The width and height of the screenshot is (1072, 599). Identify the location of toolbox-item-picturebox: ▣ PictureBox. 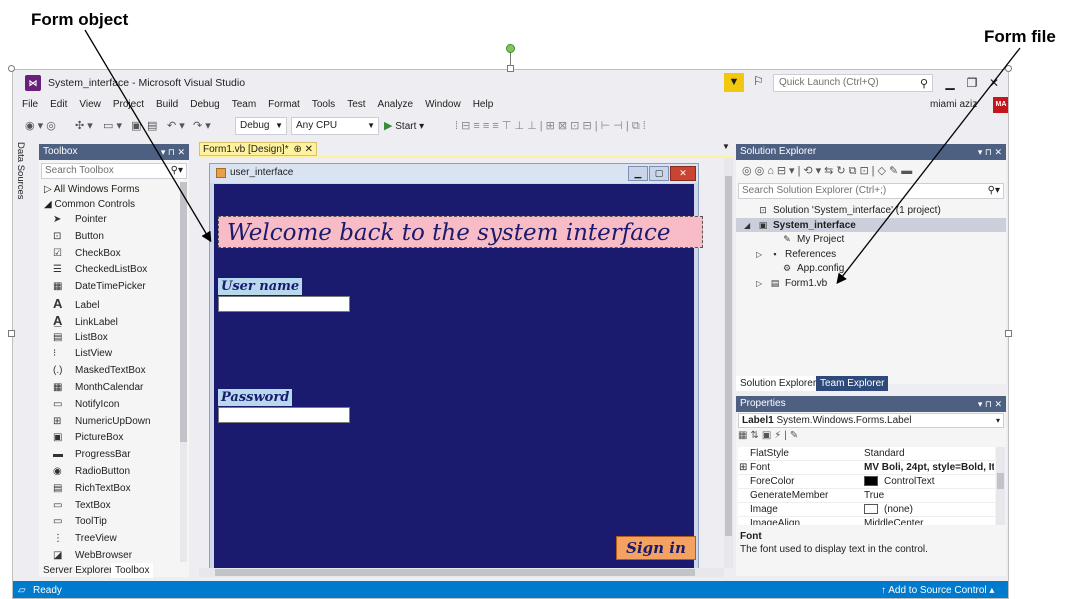
(109, 438).